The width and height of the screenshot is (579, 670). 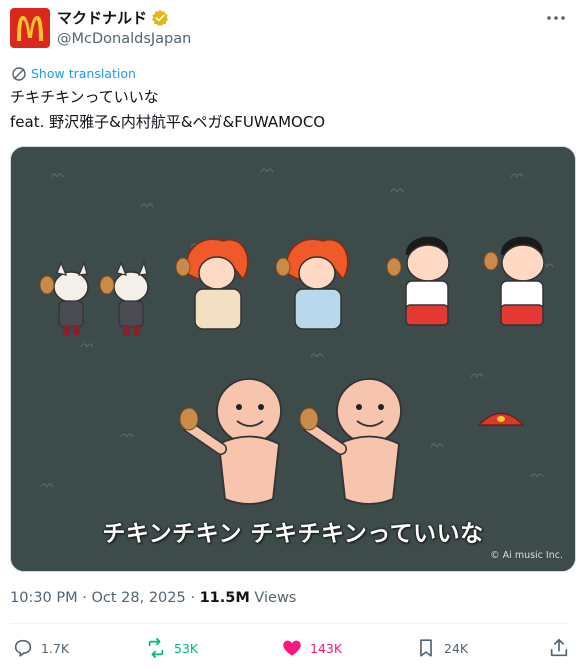 I want to click on like-count: 143K, so click(x=326, y=648).